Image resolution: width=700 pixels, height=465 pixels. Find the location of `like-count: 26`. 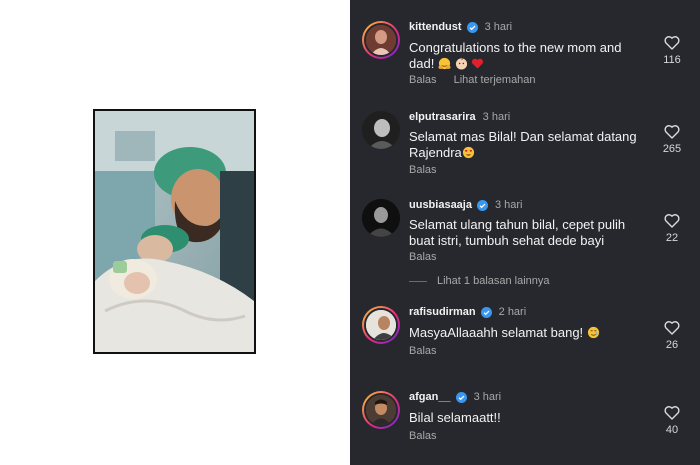

like-count: 26 is located at coordinates (672, 345).